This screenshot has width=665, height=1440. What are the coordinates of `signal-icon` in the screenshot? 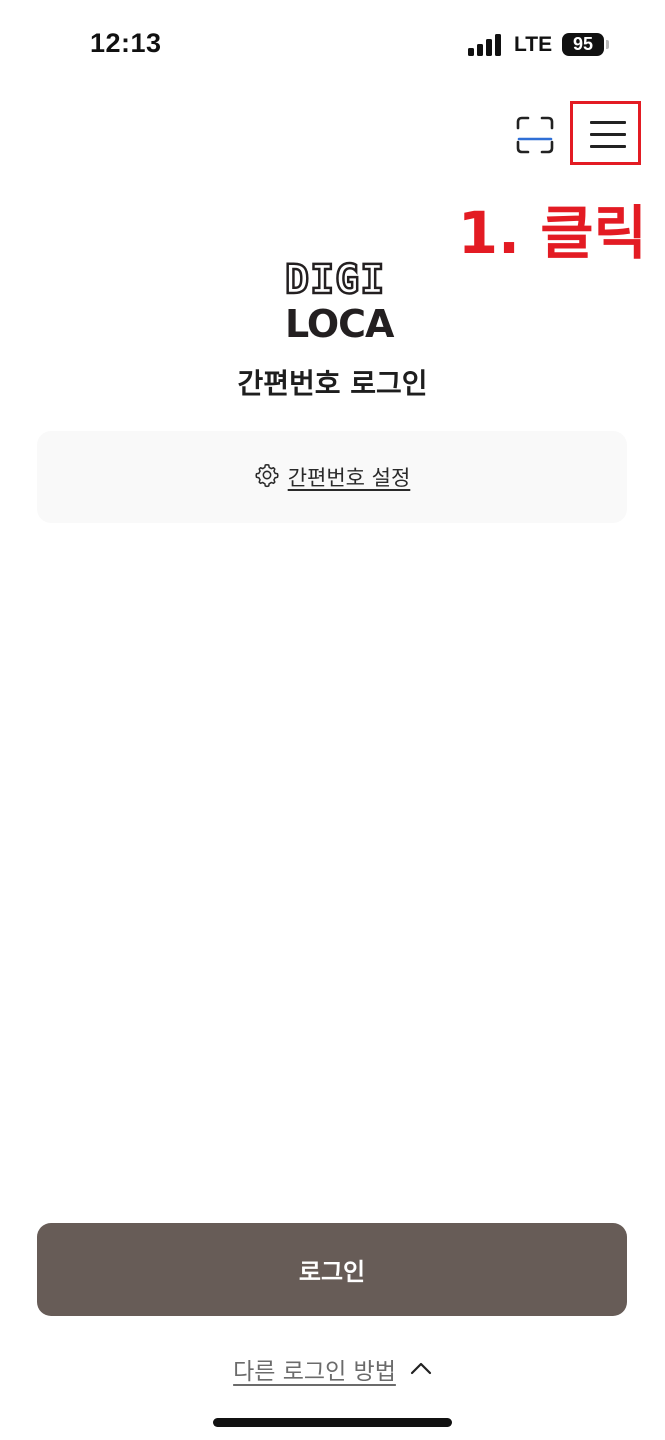 It's located at (486, 45).